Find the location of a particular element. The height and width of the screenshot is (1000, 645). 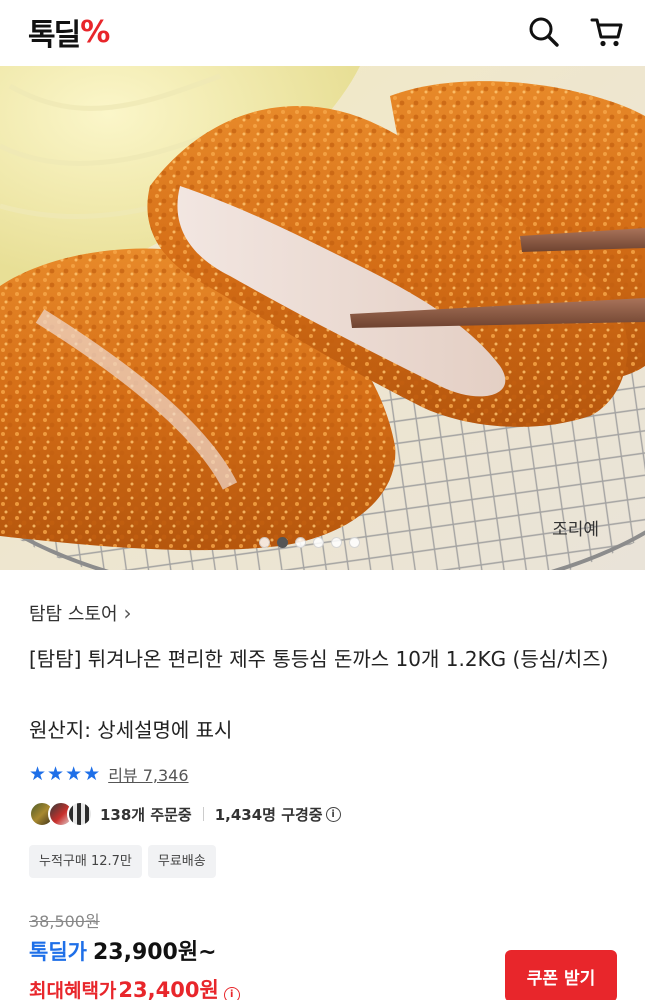

origin-info: 원산지: 상세설명에 표시 is located at coordinates (131, 730).